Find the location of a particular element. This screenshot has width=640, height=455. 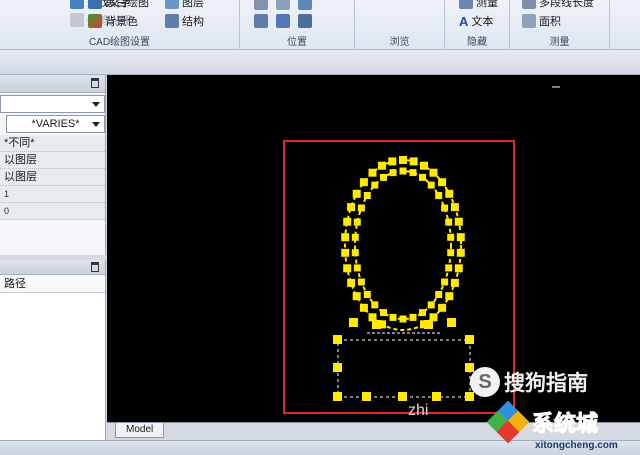

plot-icon is located at coordinates (95, 4).